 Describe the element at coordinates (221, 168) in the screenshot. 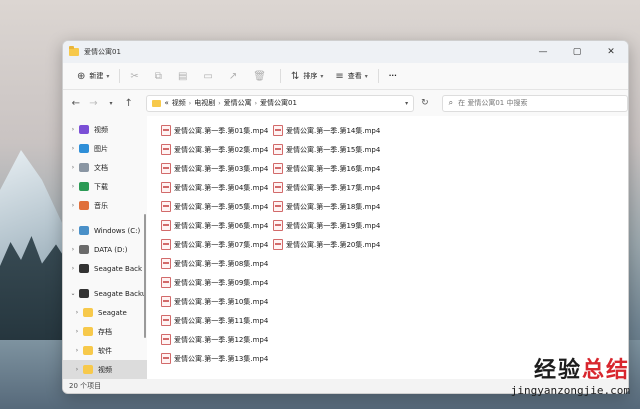

I see `file-name: 爱情公寓.第一季.第03集.mp4` at that location.